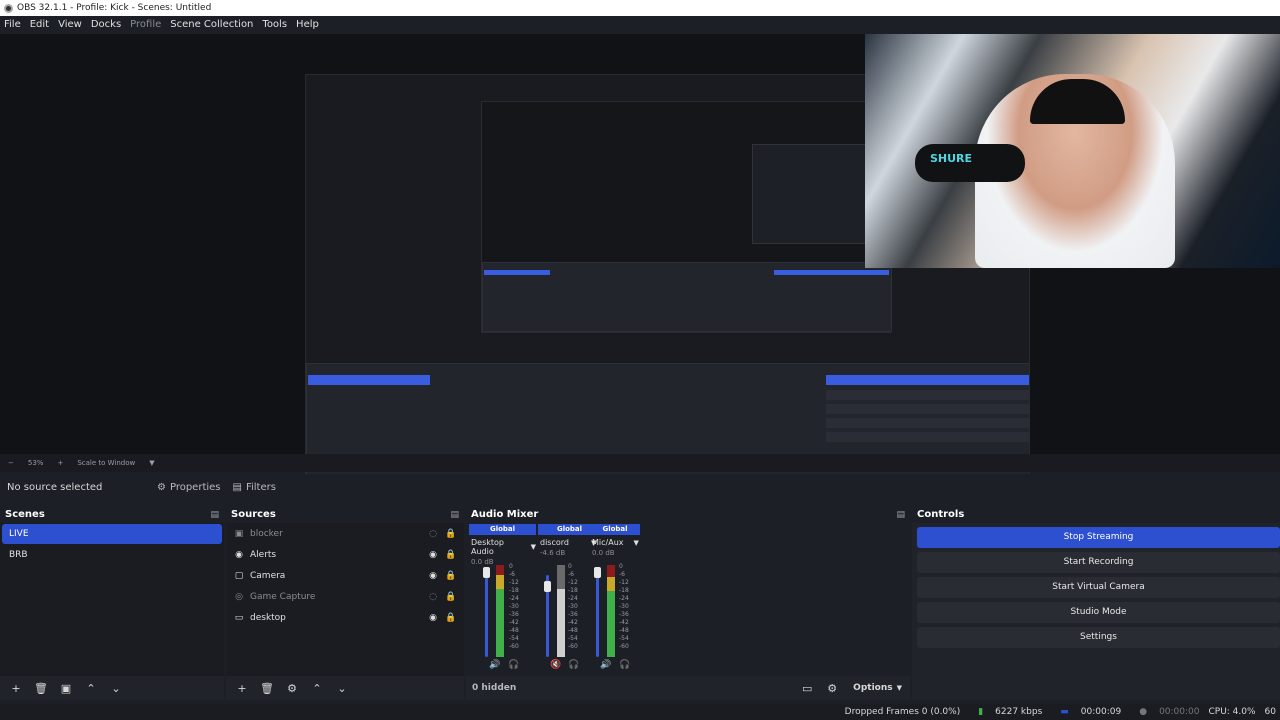  What do you see at coordinates (1086, 712) in the screenshot?
I see `stream-timer: ▬ 00:00:09` at bounding box center [1086, 712].